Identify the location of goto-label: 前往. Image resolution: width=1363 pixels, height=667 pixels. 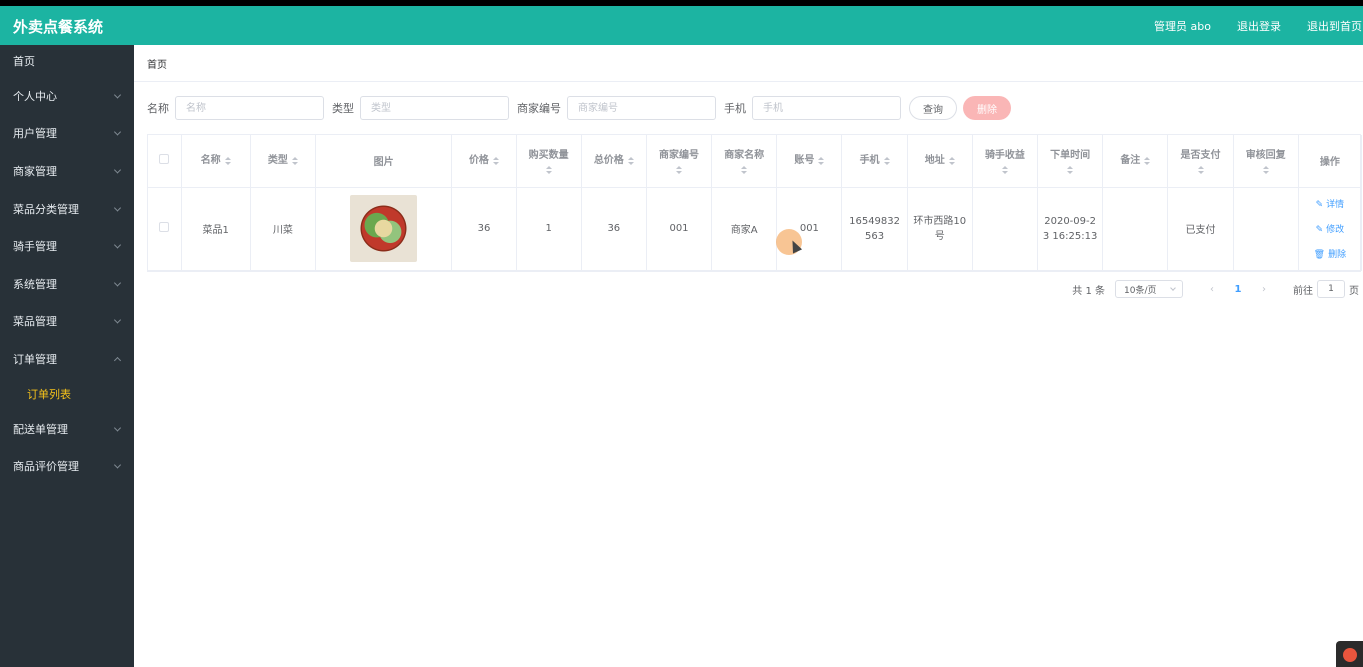
(1303, 291).